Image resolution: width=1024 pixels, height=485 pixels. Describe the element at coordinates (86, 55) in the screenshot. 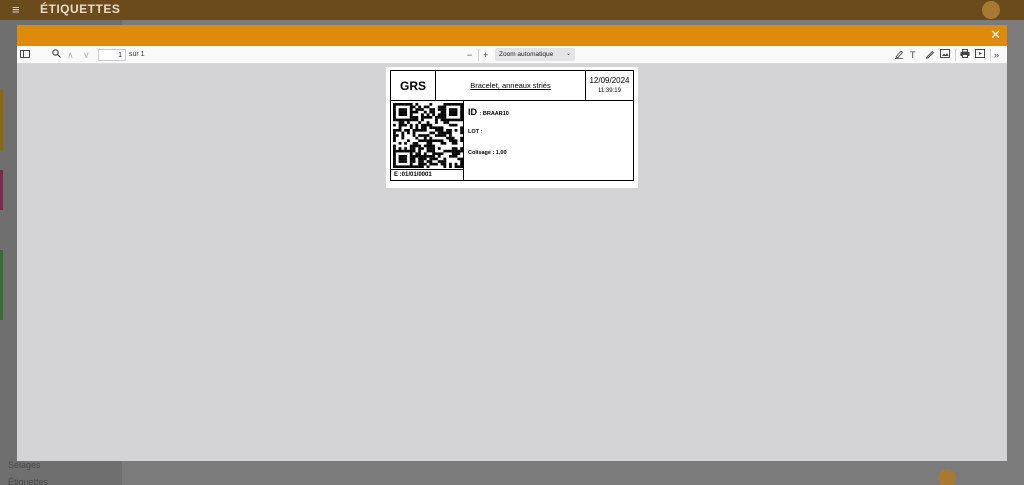

I see `next-page-icon: ∨` at that location.